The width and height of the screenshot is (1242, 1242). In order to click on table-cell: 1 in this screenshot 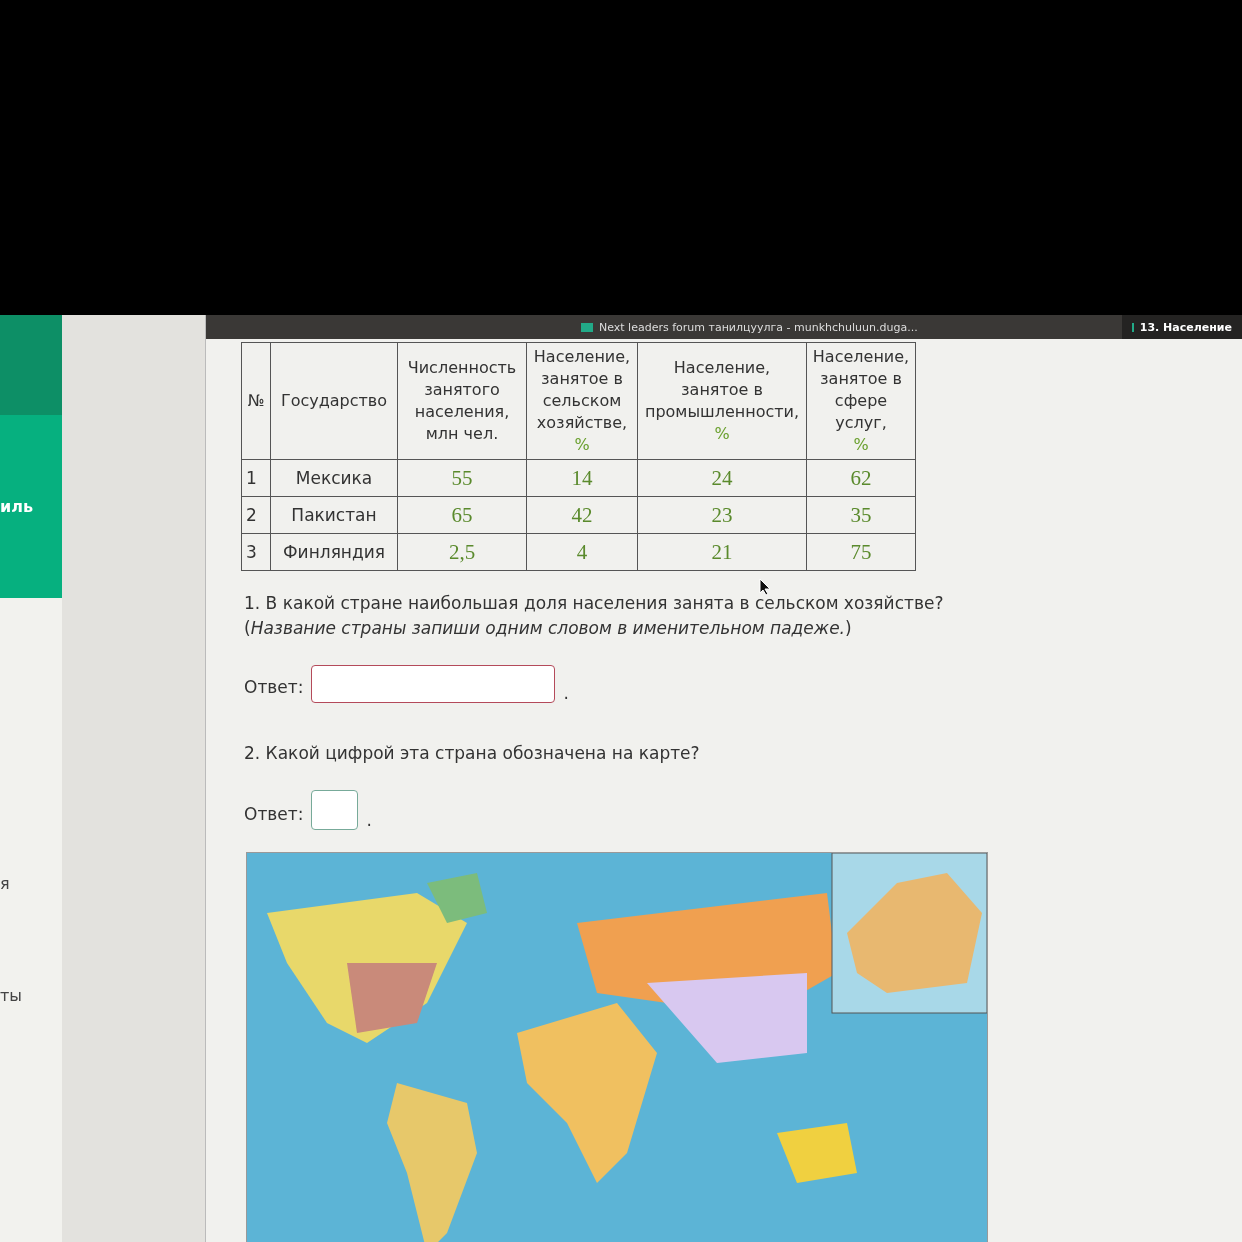, I will do `click(256, 478)`.